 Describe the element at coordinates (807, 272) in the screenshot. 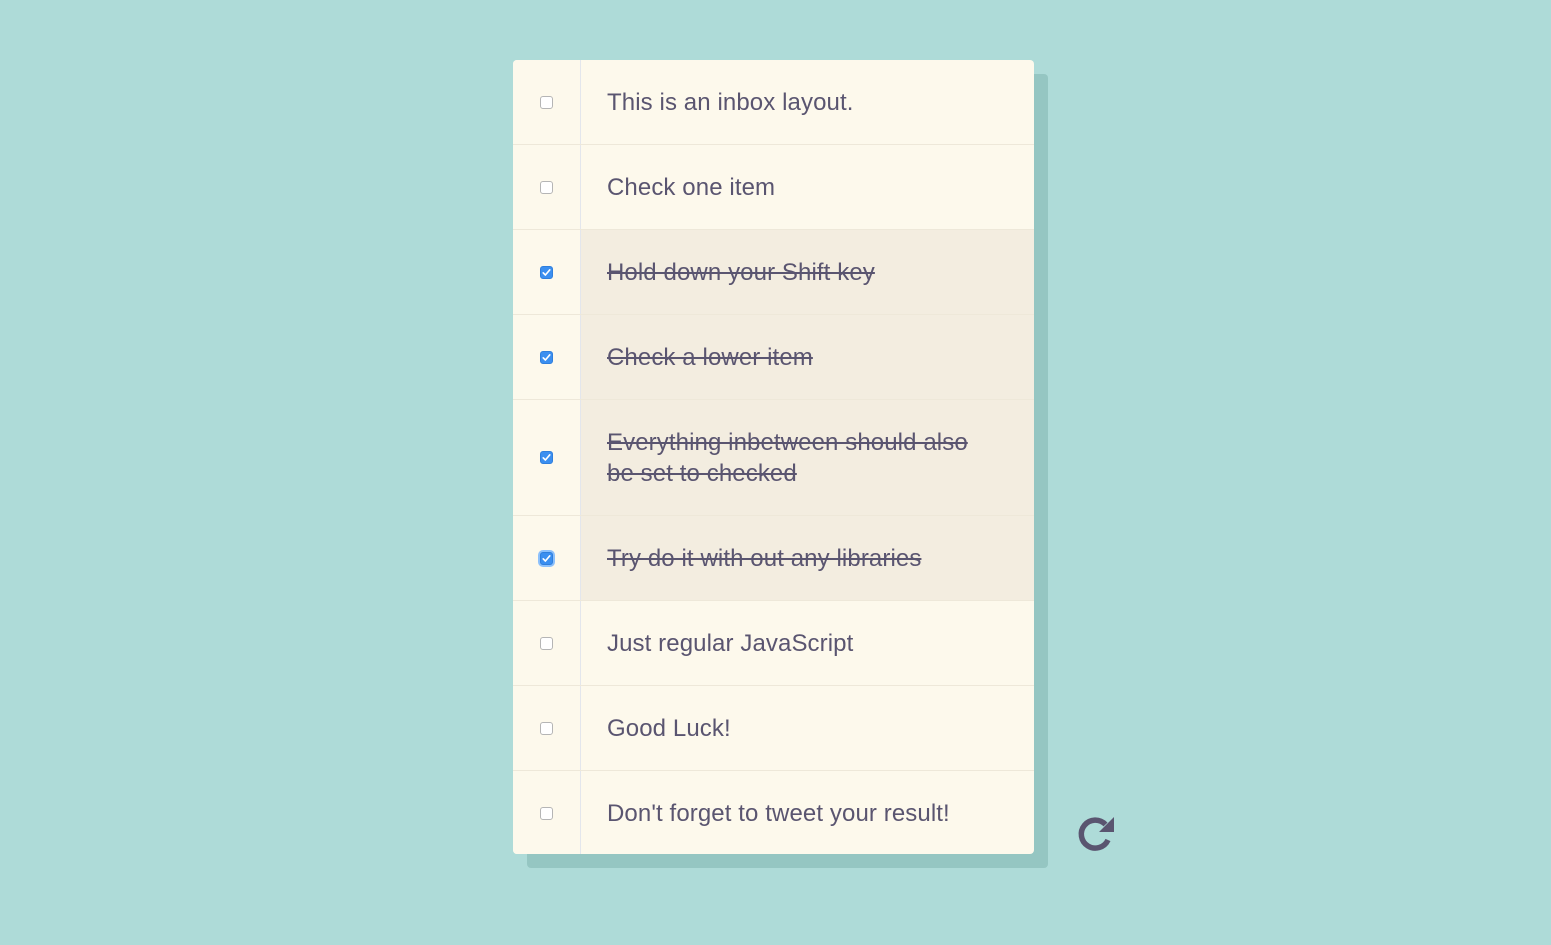

I see `item-label: Hold down your Shift key` at that location.